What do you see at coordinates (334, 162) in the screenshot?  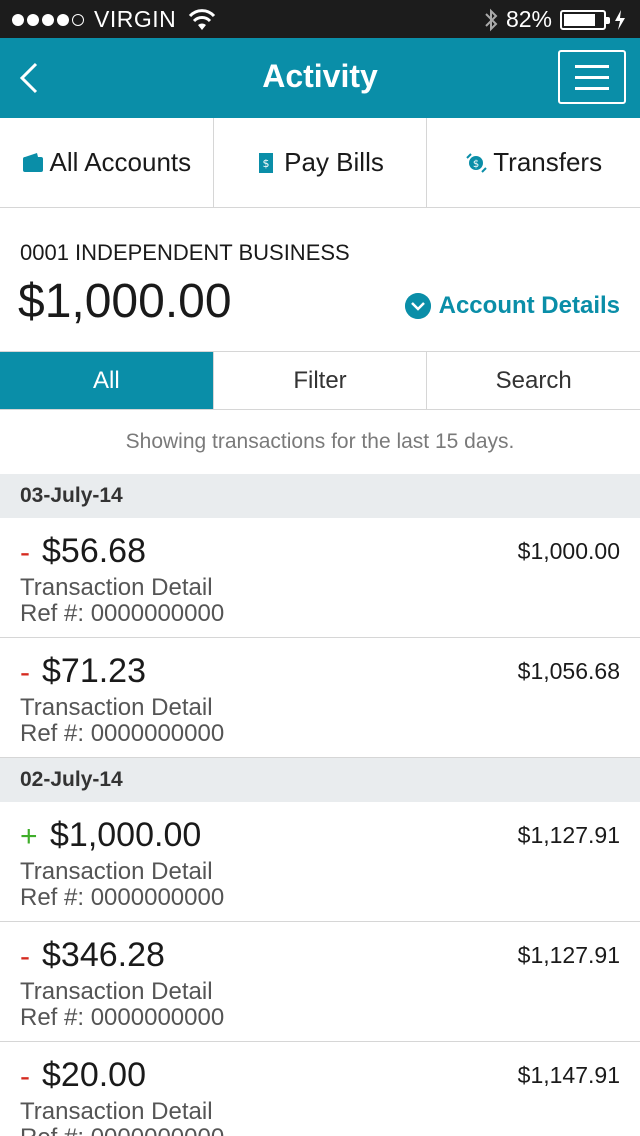 I see `pay-bills-label: Pay Bills` at bounding box center [334, 162].